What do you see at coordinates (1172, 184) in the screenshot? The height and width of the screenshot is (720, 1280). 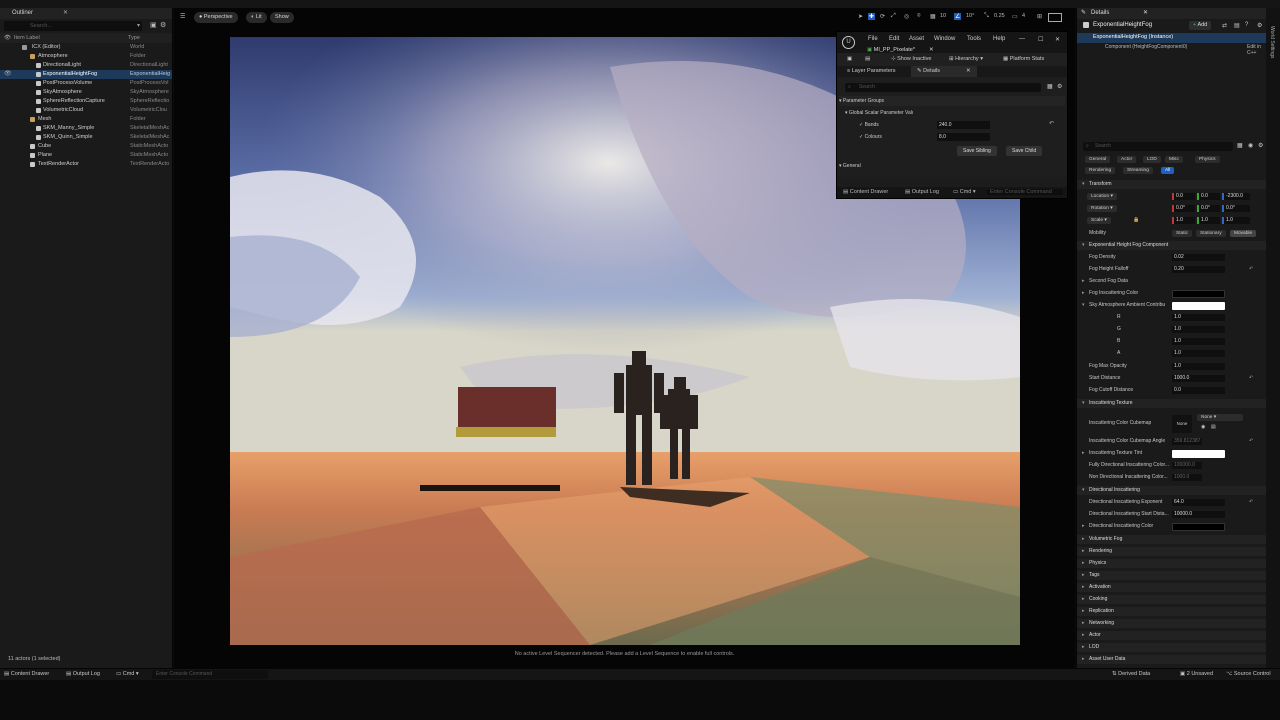 I see `section-transform: ▾ Transform` at bounding box center [1172, 184].